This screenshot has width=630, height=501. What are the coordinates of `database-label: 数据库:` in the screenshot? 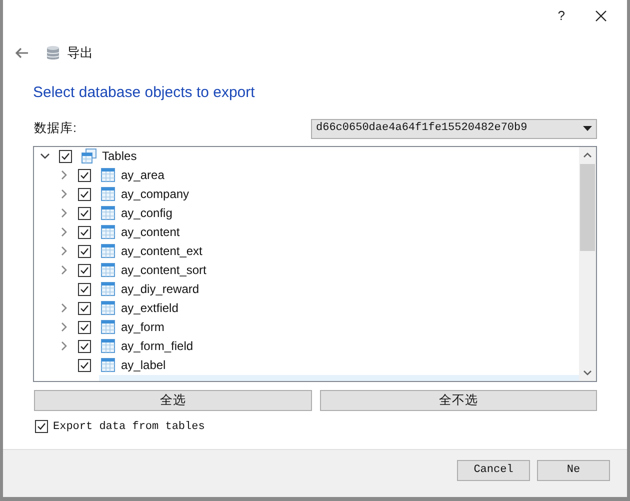 It's located at (54, 129).